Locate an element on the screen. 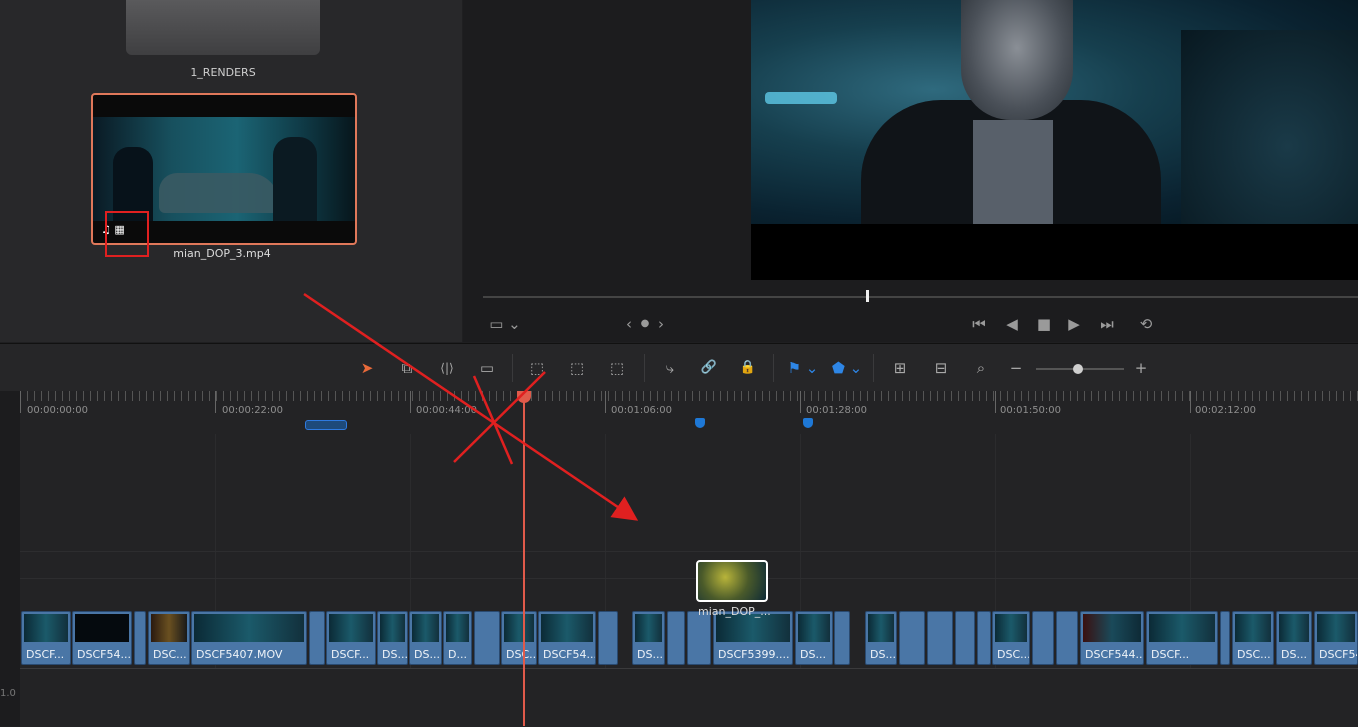 The width and height of the screenshot is (1358, 727). thumbnail-figure-right is located at coordinates (295, 179).